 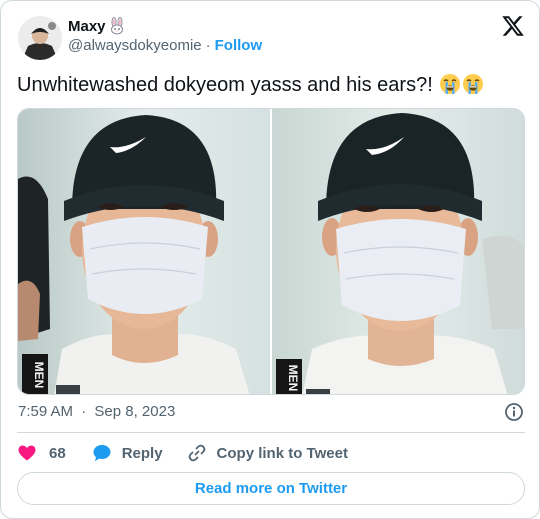 I want to click on reply-button: Reply, so click(x=127, y=453).